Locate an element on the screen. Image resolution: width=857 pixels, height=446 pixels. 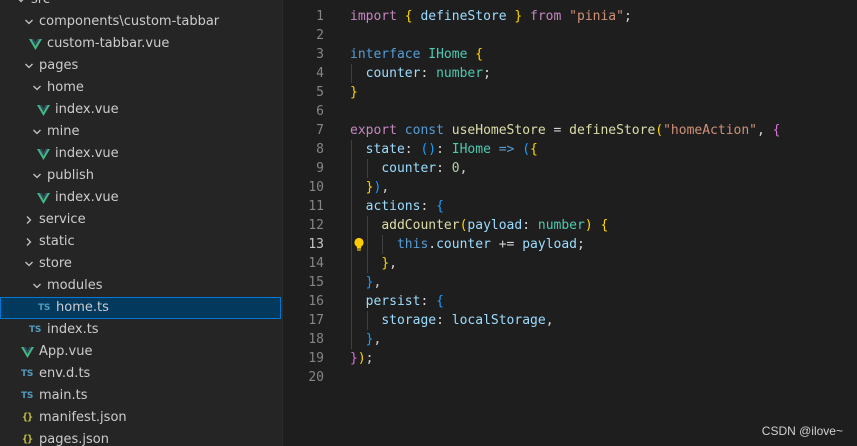
tree-item-label: pages.json is located at coordinates (74, 439).